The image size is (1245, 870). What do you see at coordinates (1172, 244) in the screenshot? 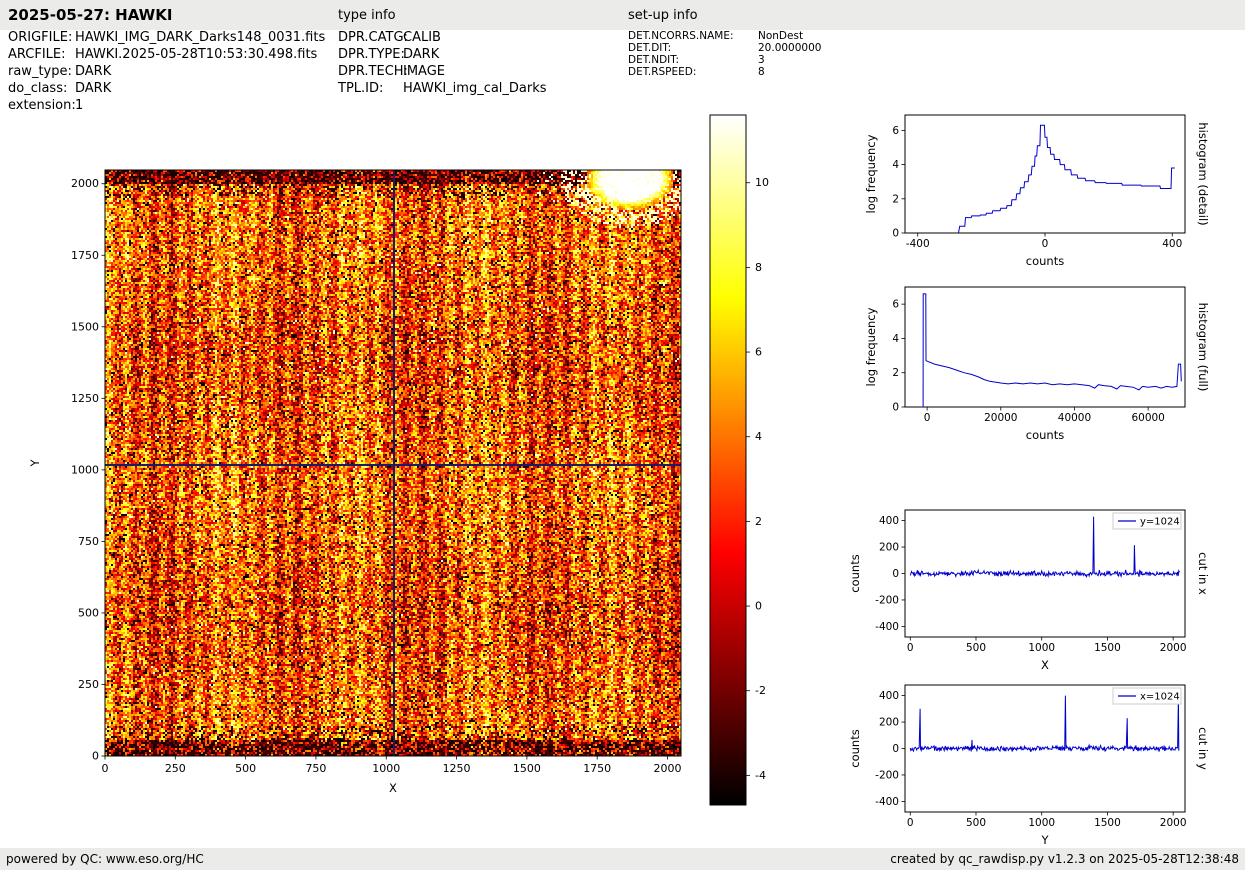
I see `x-tick-label: 400` at bounding box center [1172, 244].